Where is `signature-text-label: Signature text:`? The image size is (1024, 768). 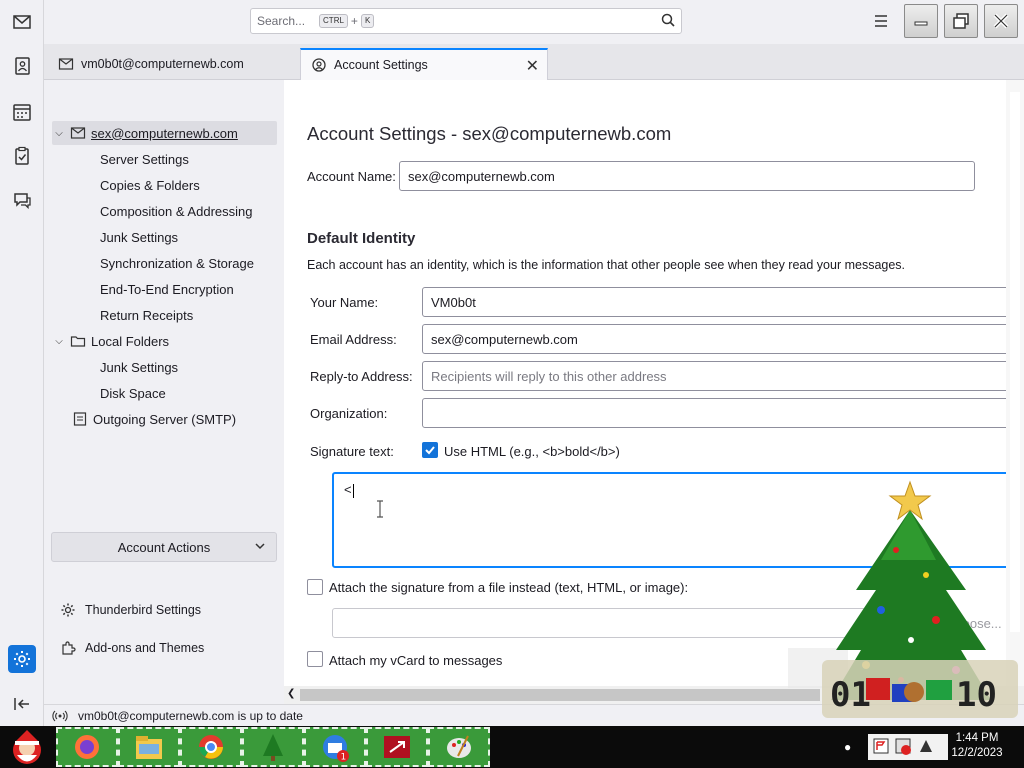
signature-text-label: Signature text: is located at coordinates (352, 451).